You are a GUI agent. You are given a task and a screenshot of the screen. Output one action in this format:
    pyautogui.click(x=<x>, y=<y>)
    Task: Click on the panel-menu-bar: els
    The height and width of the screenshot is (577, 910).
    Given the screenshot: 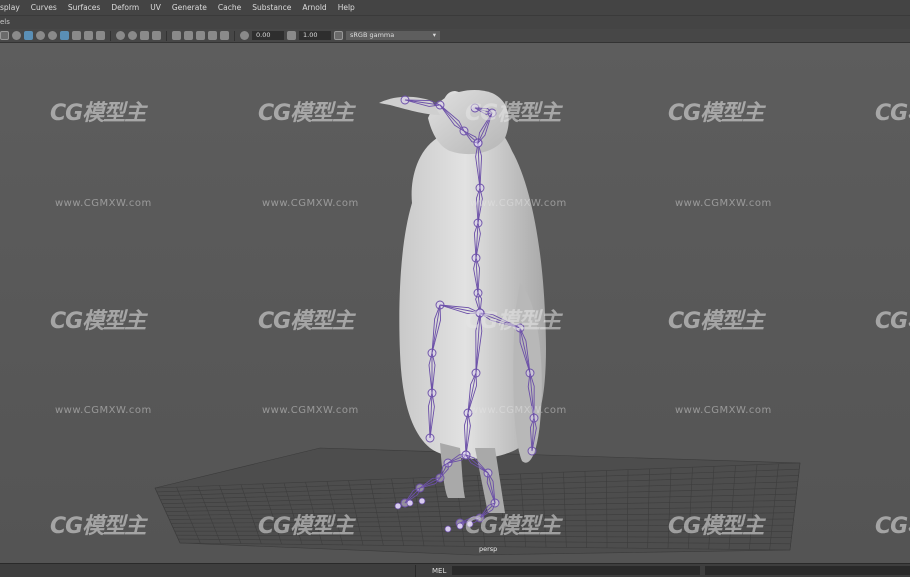 What is the action you would take?
    pyautogui.click(x=455, y=22)
    